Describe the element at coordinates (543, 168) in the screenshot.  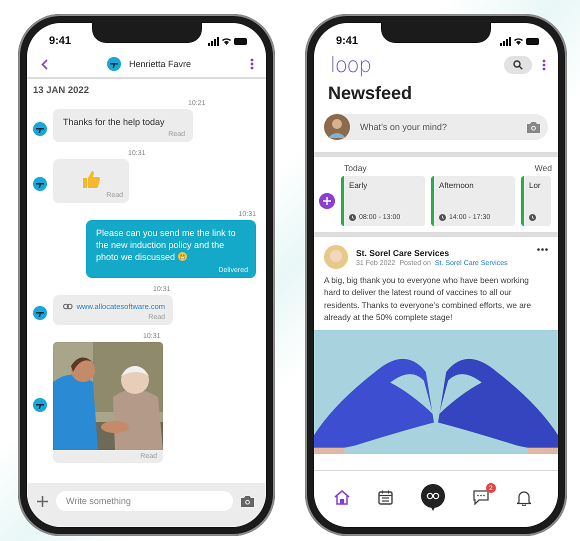
I see `day-label: Wed` at that location.